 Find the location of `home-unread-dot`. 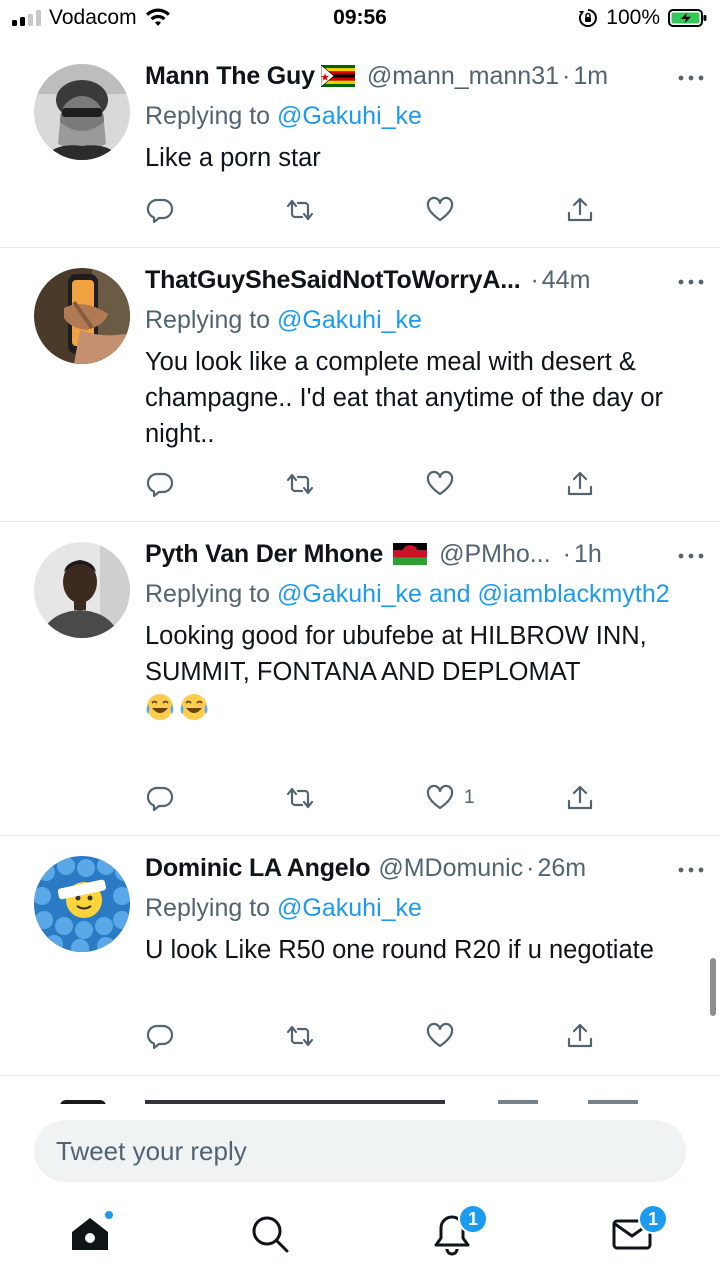

home-unread-dot is located at coordinates (109, 1215).